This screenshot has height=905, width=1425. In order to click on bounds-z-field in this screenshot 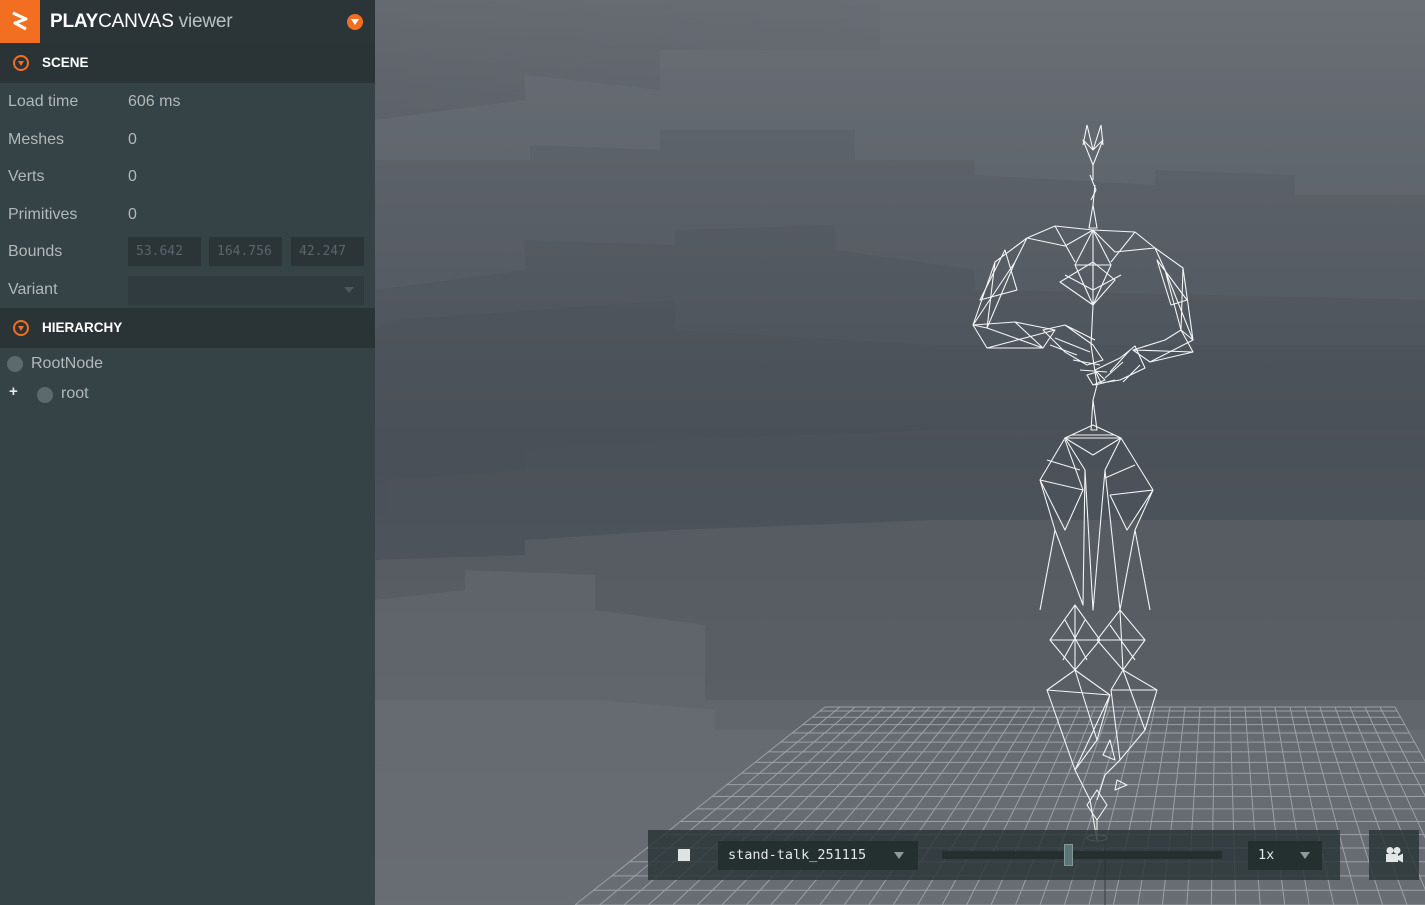, I will do `click(327, 251)`.